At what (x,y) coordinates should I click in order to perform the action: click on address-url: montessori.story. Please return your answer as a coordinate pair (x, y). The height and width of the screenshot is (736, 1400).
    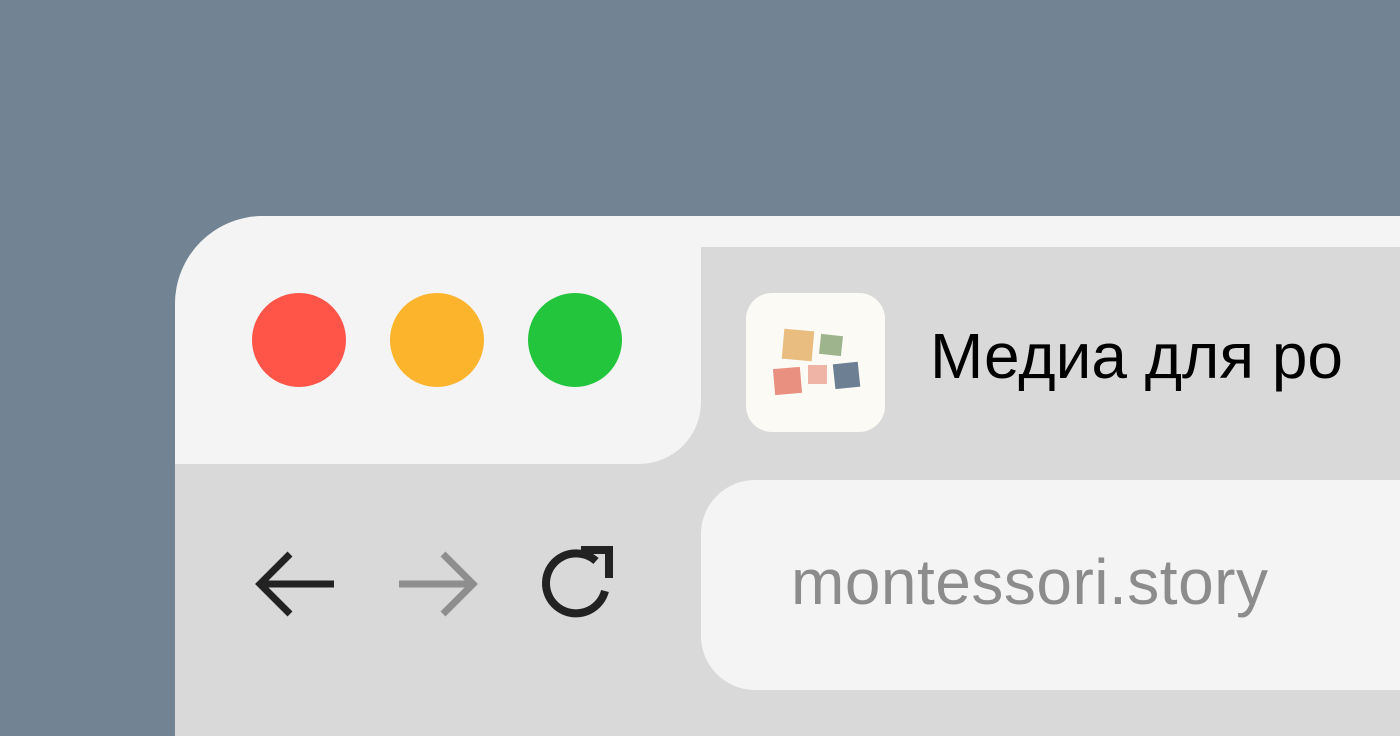
    Looking at the image, I should click on (1029, 582).